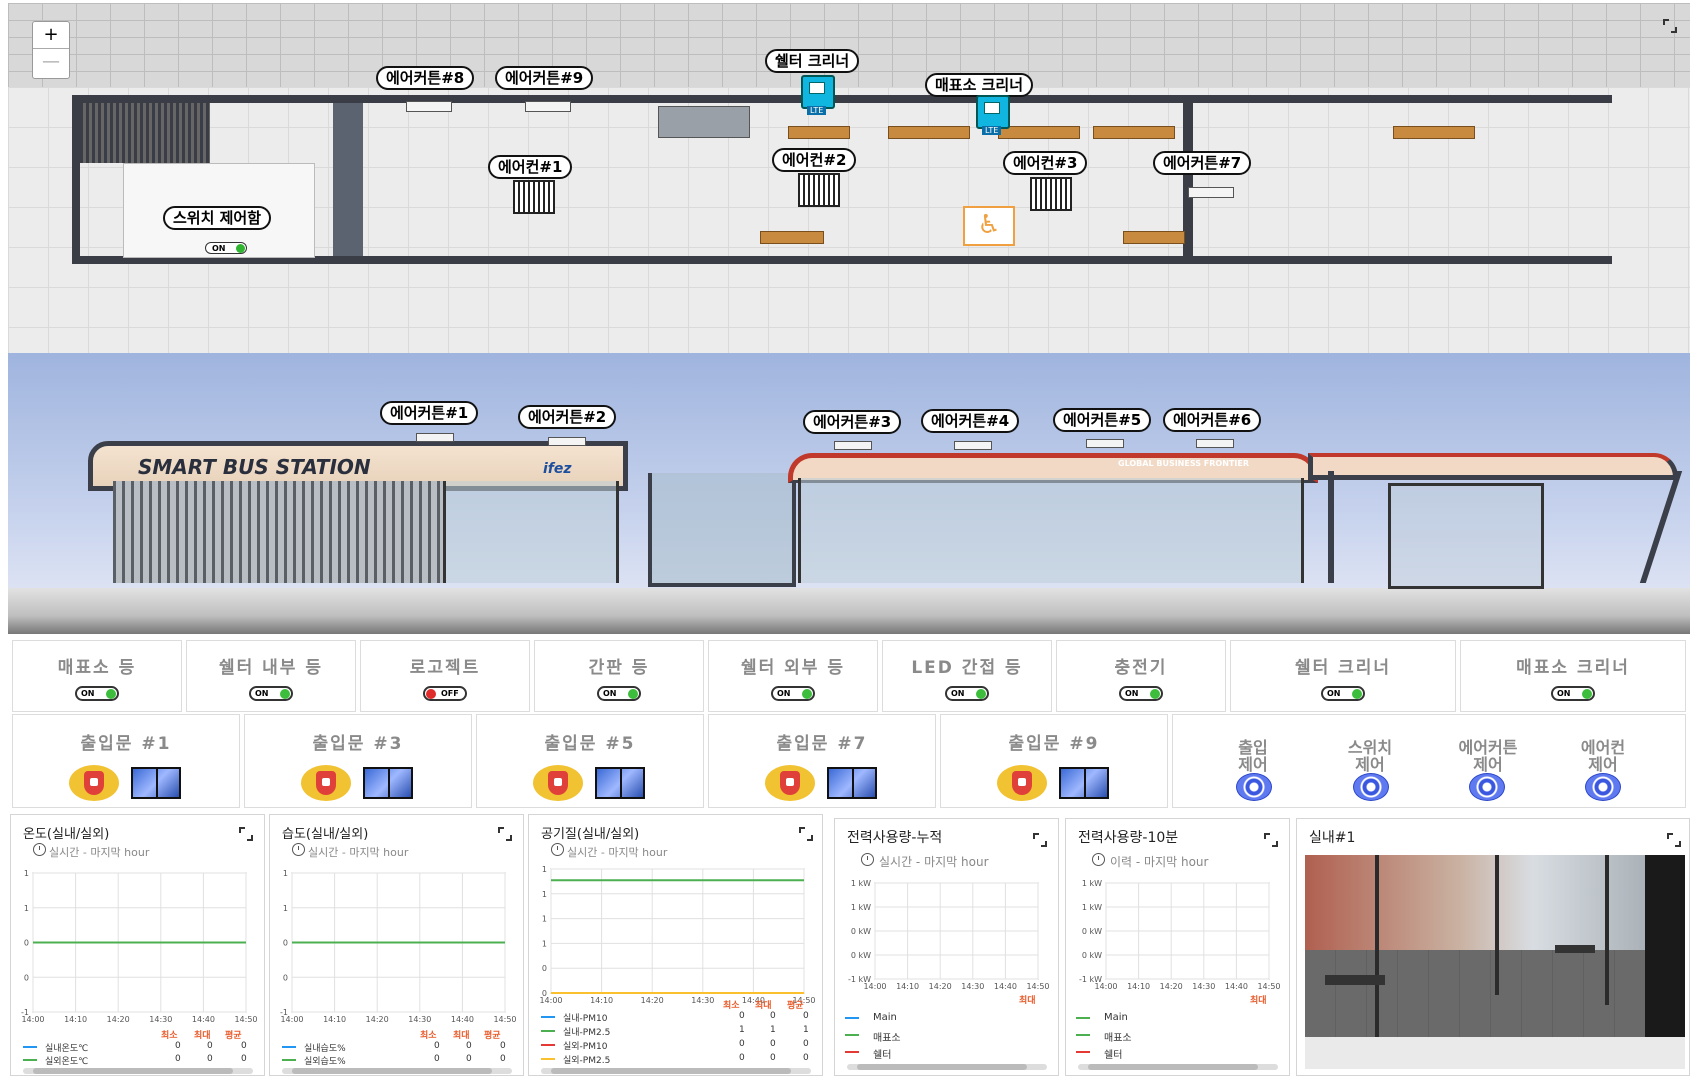 This screenshot has height=1081, width=1698. I want to click on label-aircurtain-6: 에어커튼#6, so click(1212, 420).